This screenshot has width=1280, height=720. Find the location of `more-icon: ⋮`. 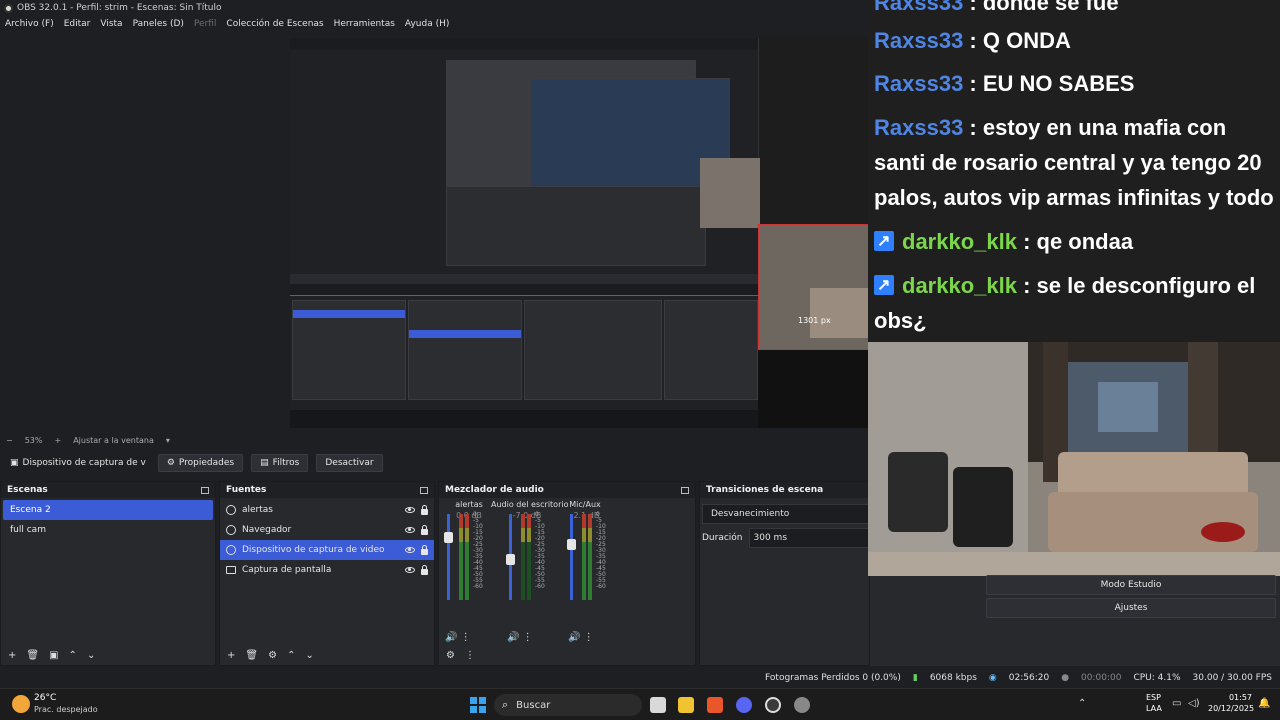

more-icon: ⋮ is located at coordinates (470, 655).